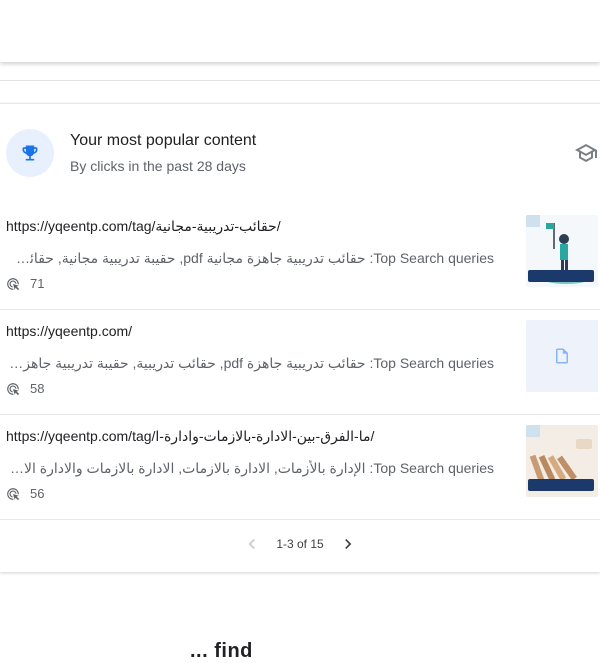 Image resolution: width=600 pixels, height=663 pixels. Describe the element at coordinates (37, 283) in the screenshot. I see `click-value: 71` at that location.